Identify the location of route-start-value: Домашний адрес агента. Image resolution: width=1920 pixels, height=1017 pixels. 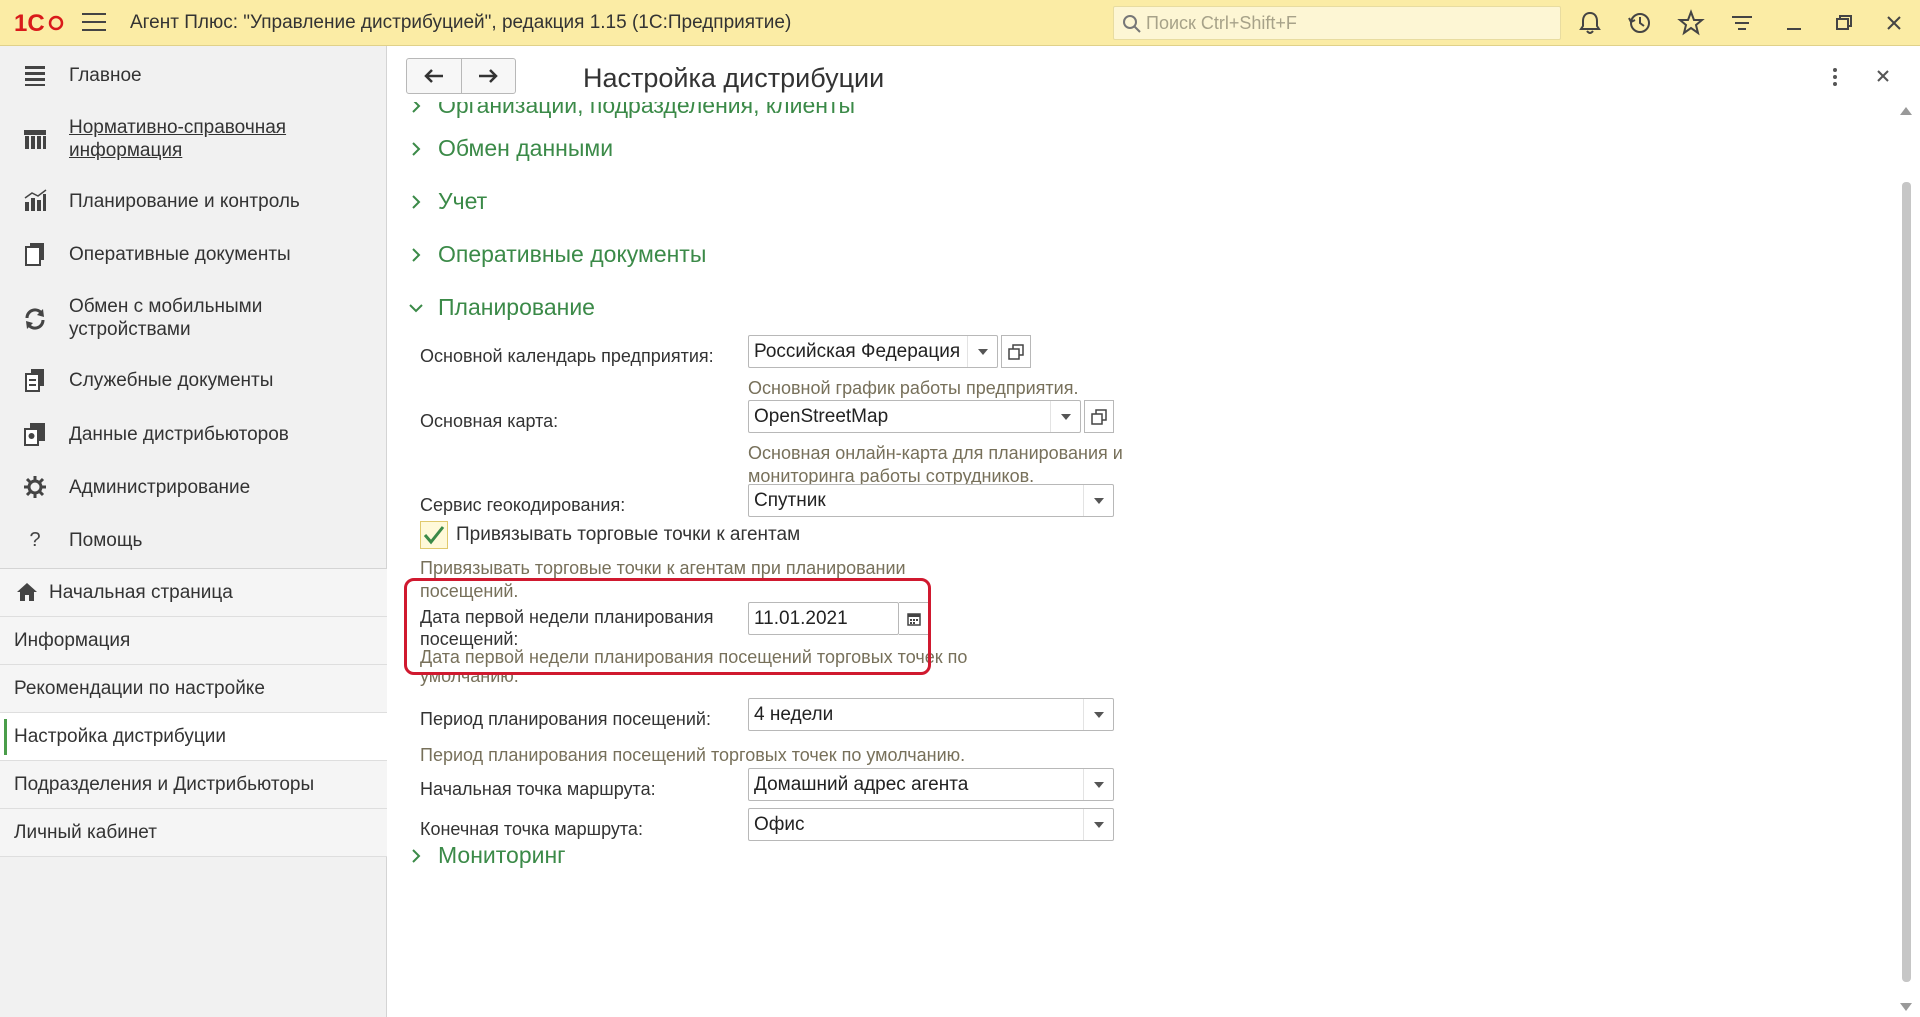
(861, 784).